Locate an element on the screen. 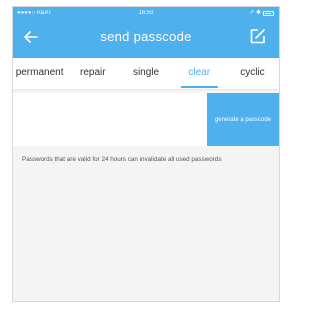 Image resolution: width=320 pixels, height=312 pixels. tab-cyclic: cyclic is located at coordinates (252, 73).